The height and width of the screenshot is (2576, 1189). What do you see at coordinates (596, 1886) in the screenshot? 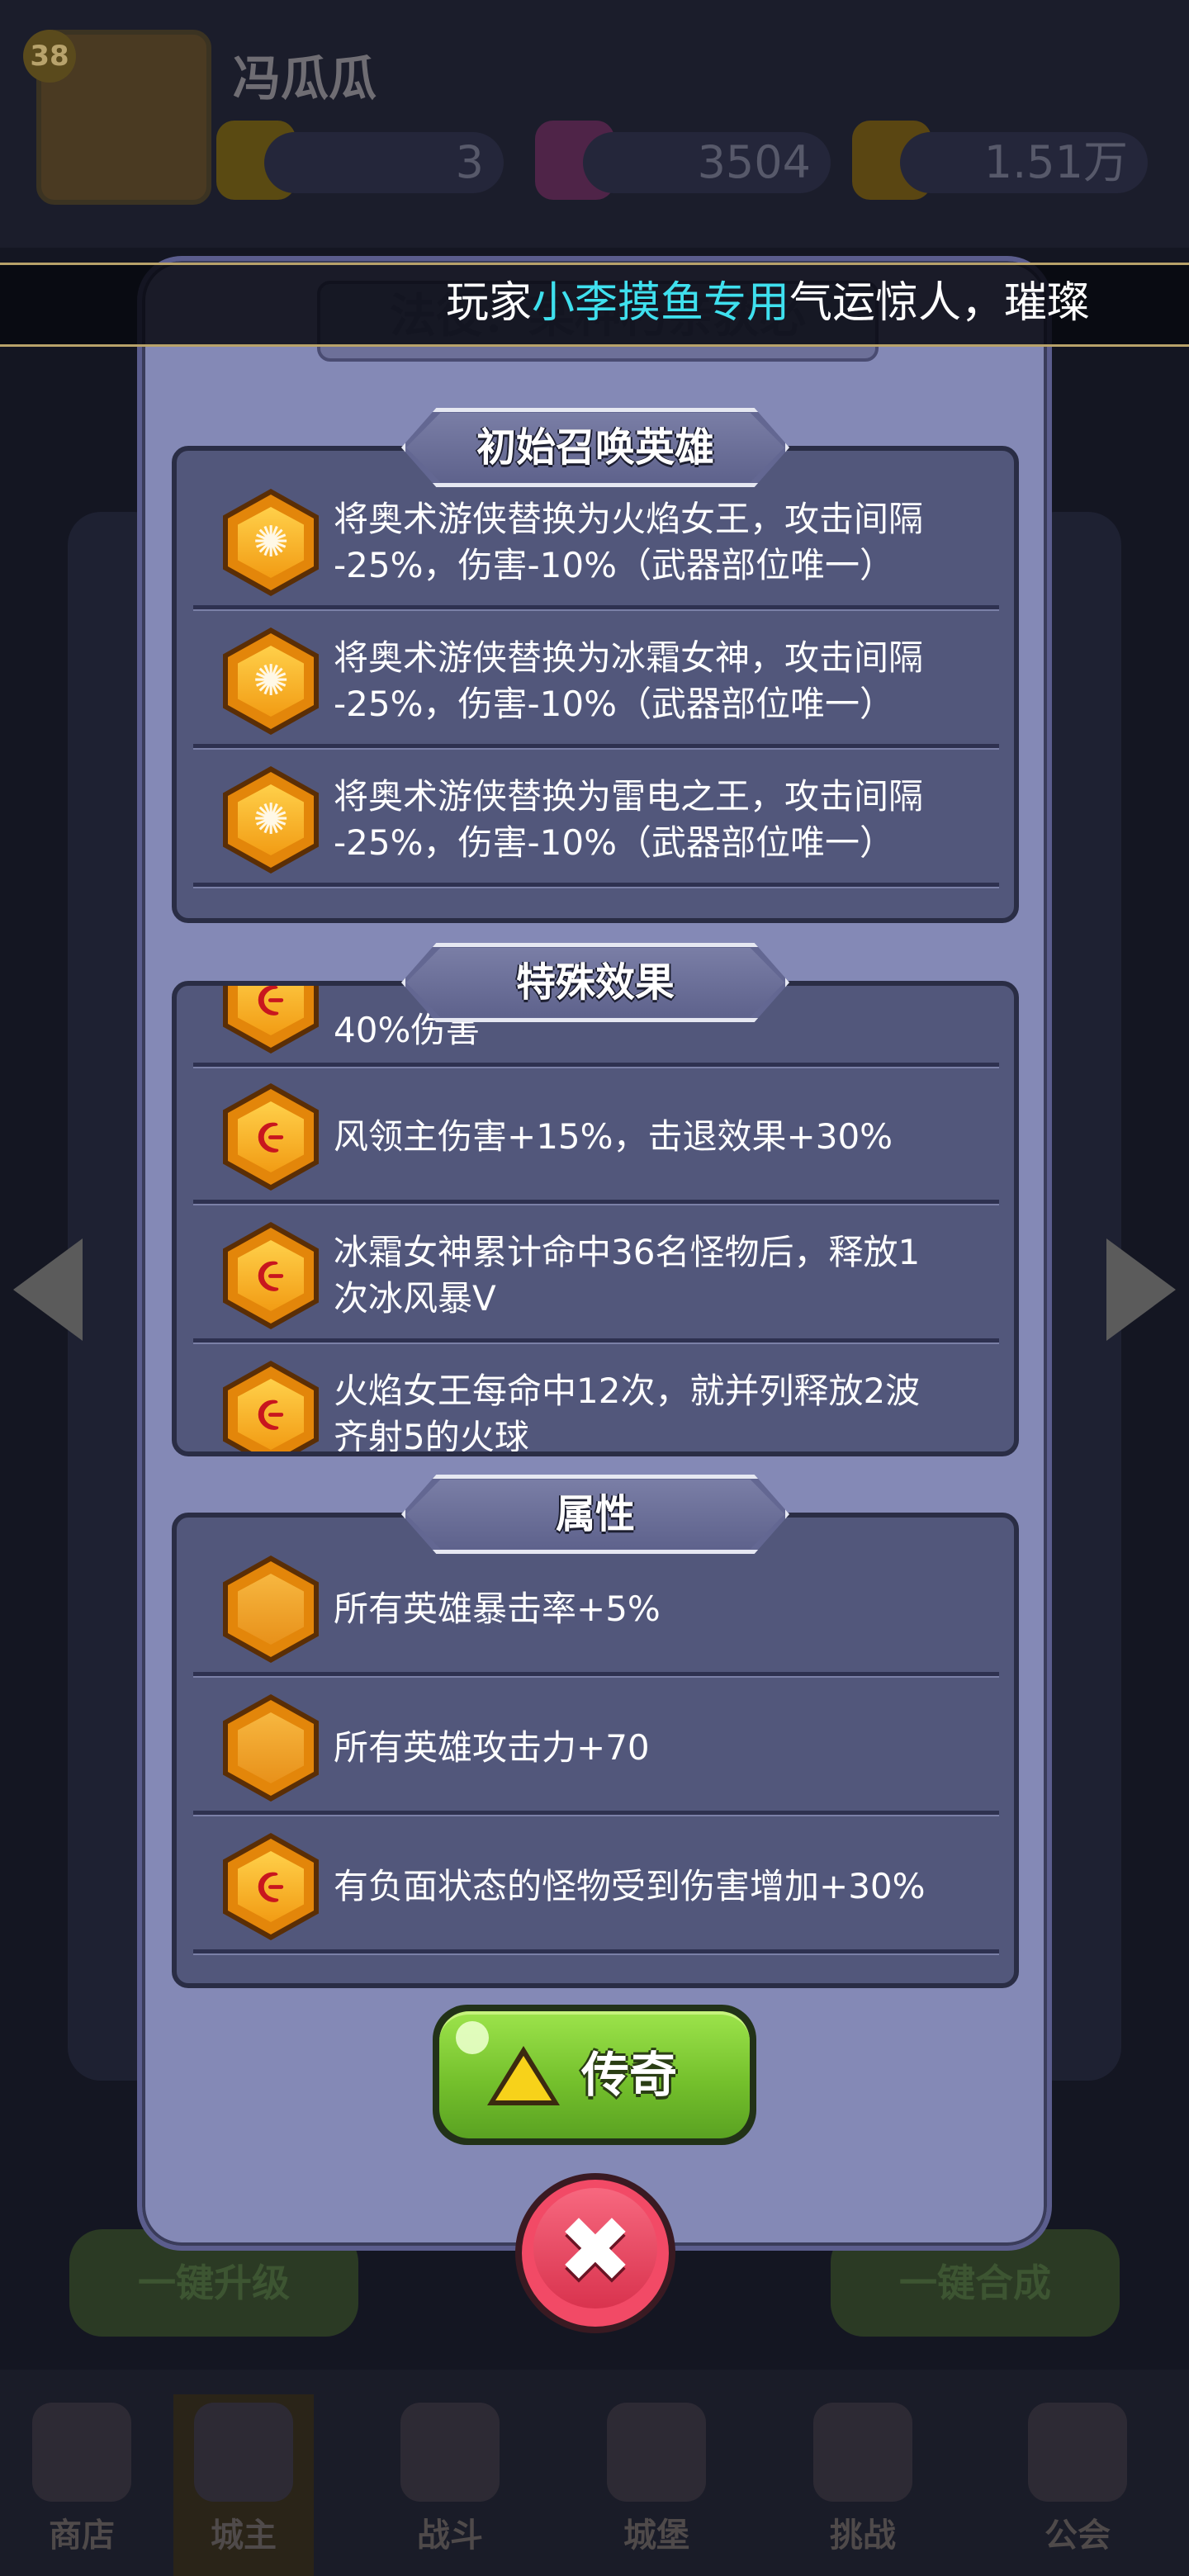
I see `list-item: ૯ 有负面状态的怪物受到伤害增加+30%` at bounding box center [596, 1886].